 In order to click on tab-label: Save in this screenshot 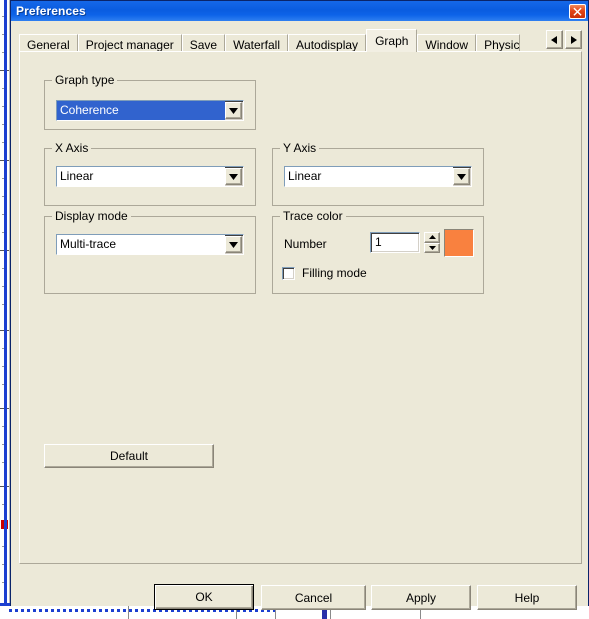, I will do `click(203, 45)`.